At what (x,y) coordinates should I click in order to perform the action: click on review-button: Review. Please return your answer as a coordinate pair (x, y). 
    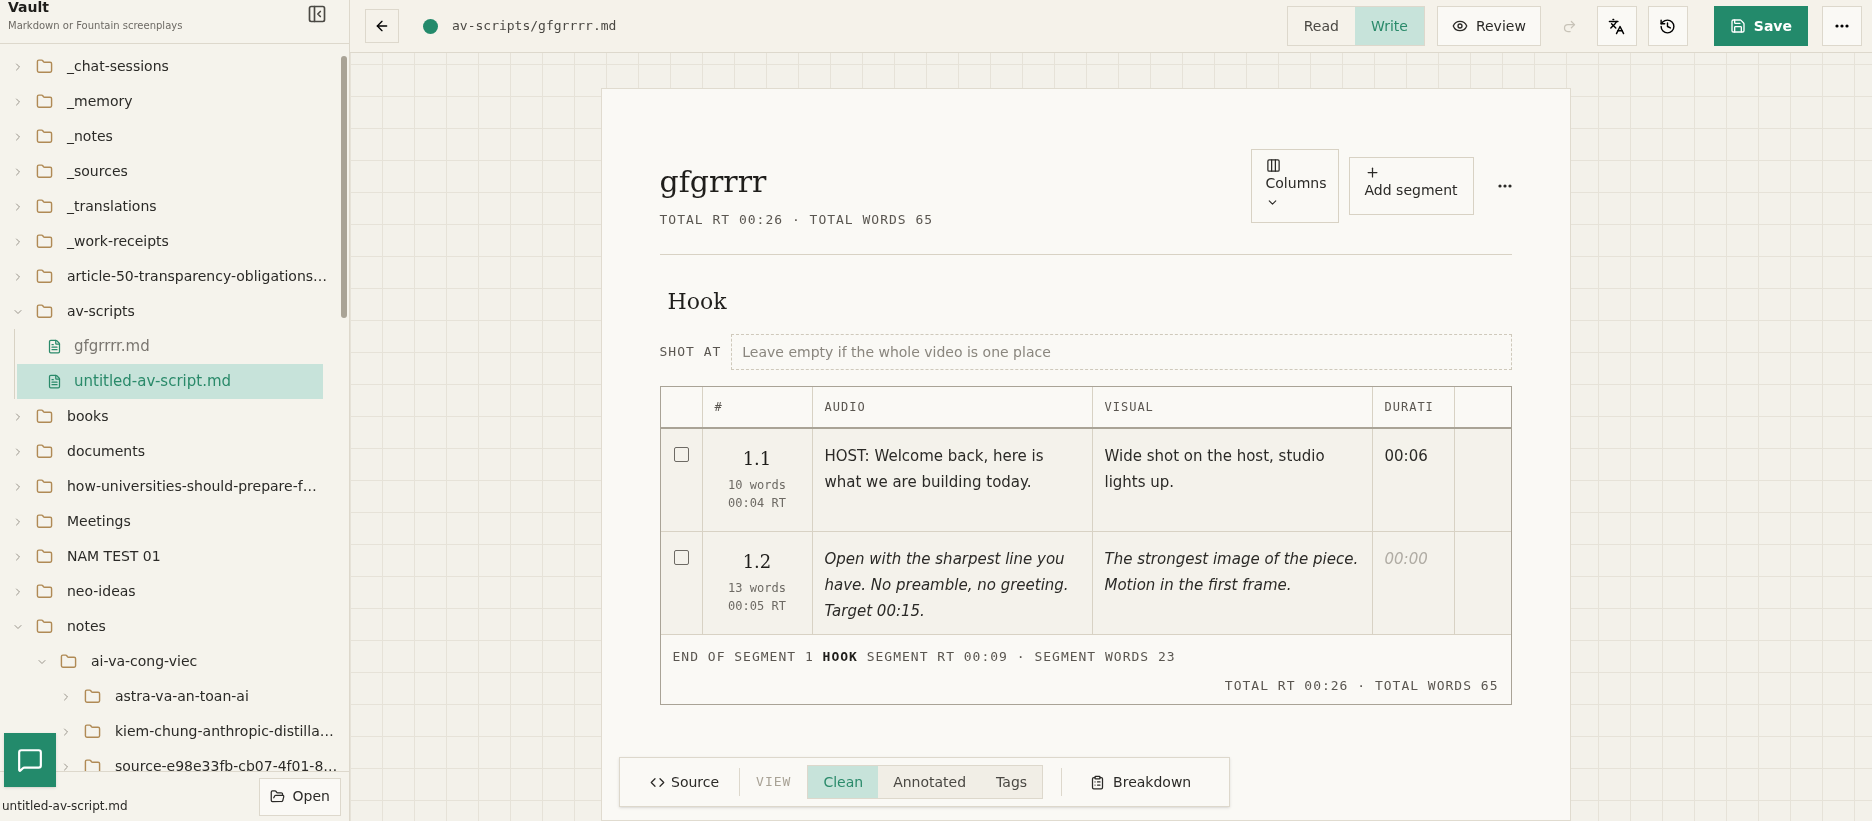
    Looking at the image, I should click on (1488, 26).